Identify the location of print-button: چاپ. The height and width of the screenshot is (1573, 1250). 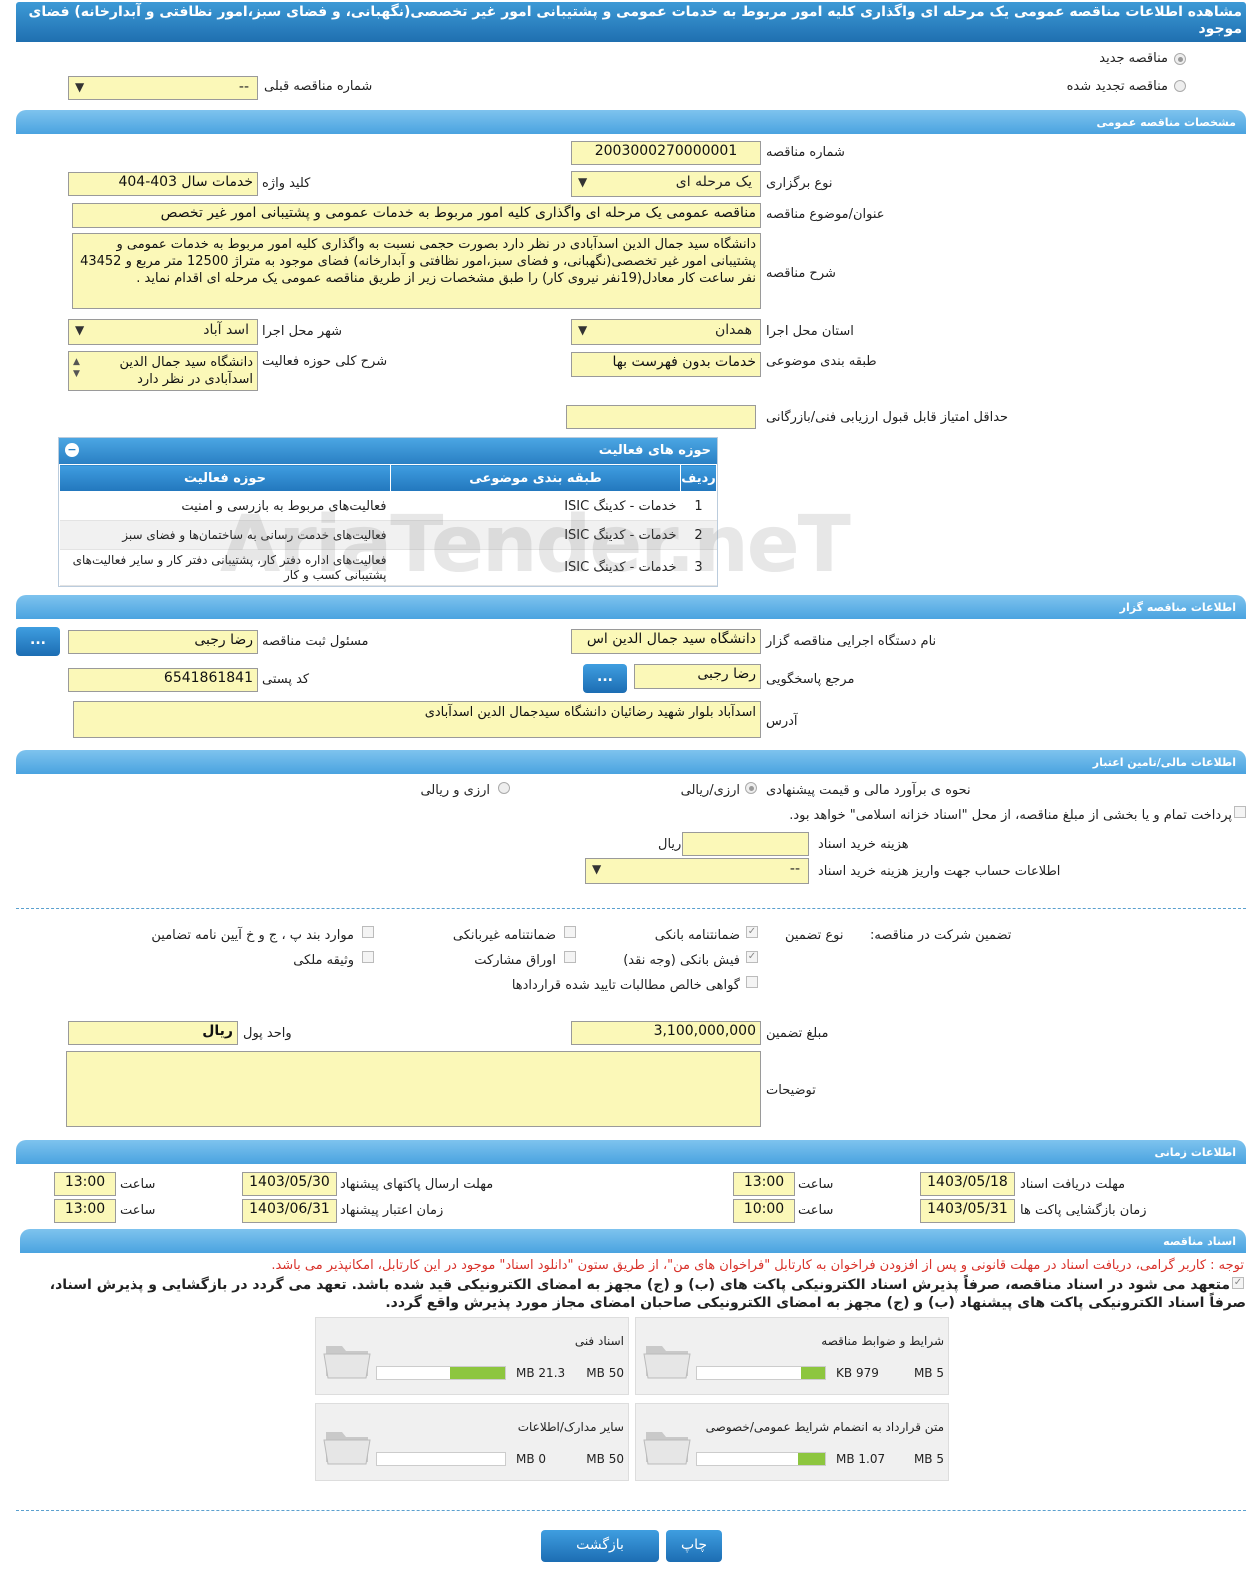
(694, 1546).